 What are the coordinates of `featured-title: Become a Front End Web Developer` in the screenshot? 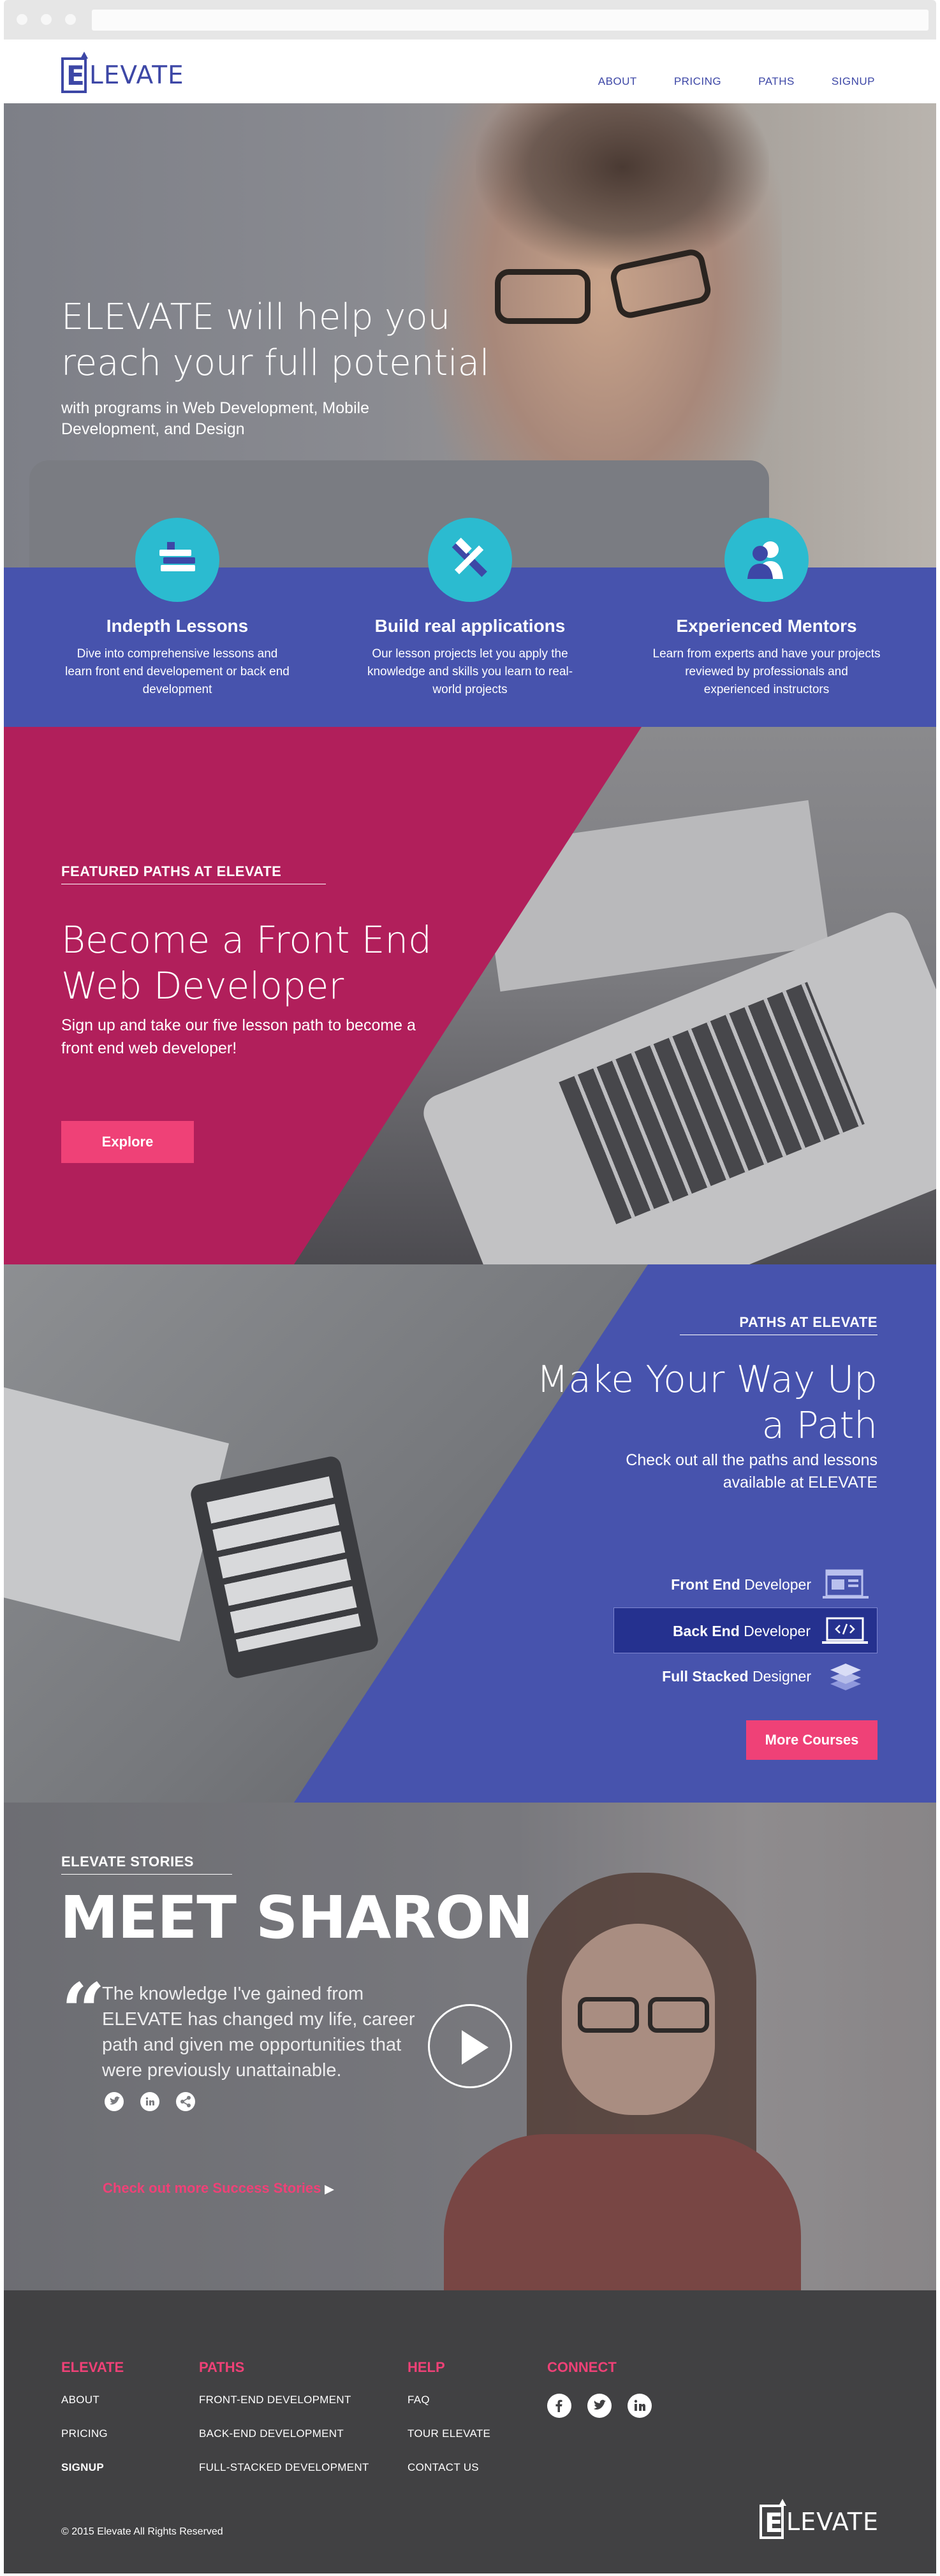 It's located at (246, 963).